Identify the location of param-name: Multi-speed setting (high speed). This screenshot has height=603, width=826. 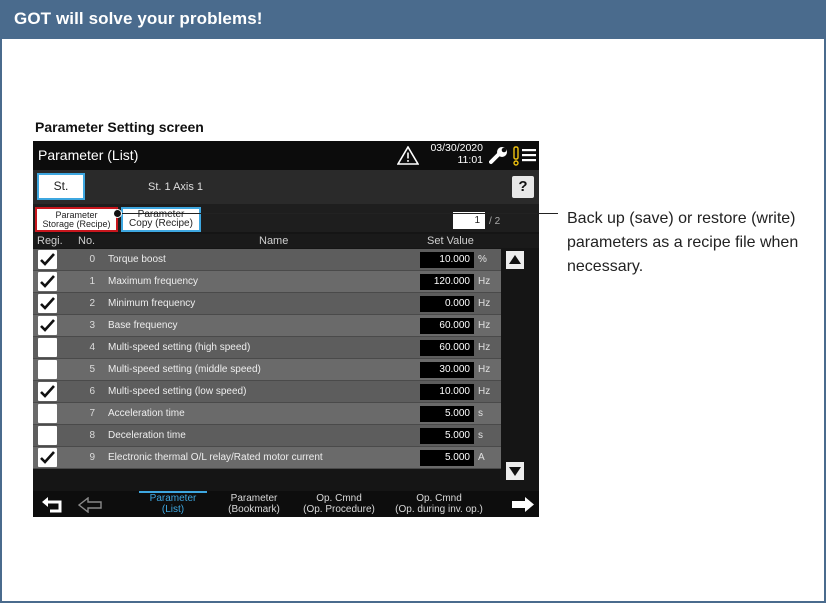
(179, 347).